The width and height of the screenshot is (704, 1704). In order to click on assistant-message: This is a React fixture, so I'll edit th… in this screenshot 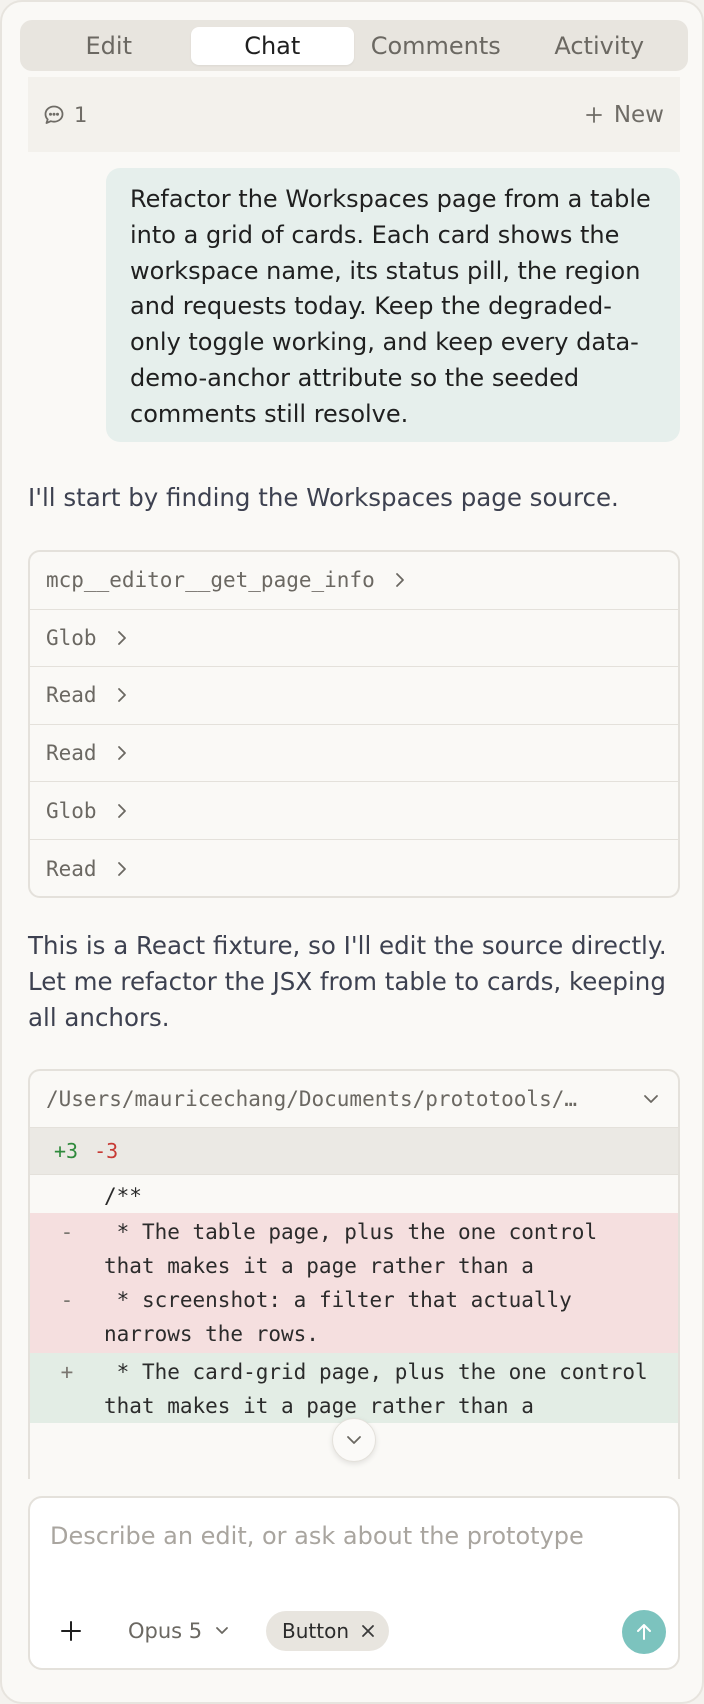, I will do `click(347, 981)`.